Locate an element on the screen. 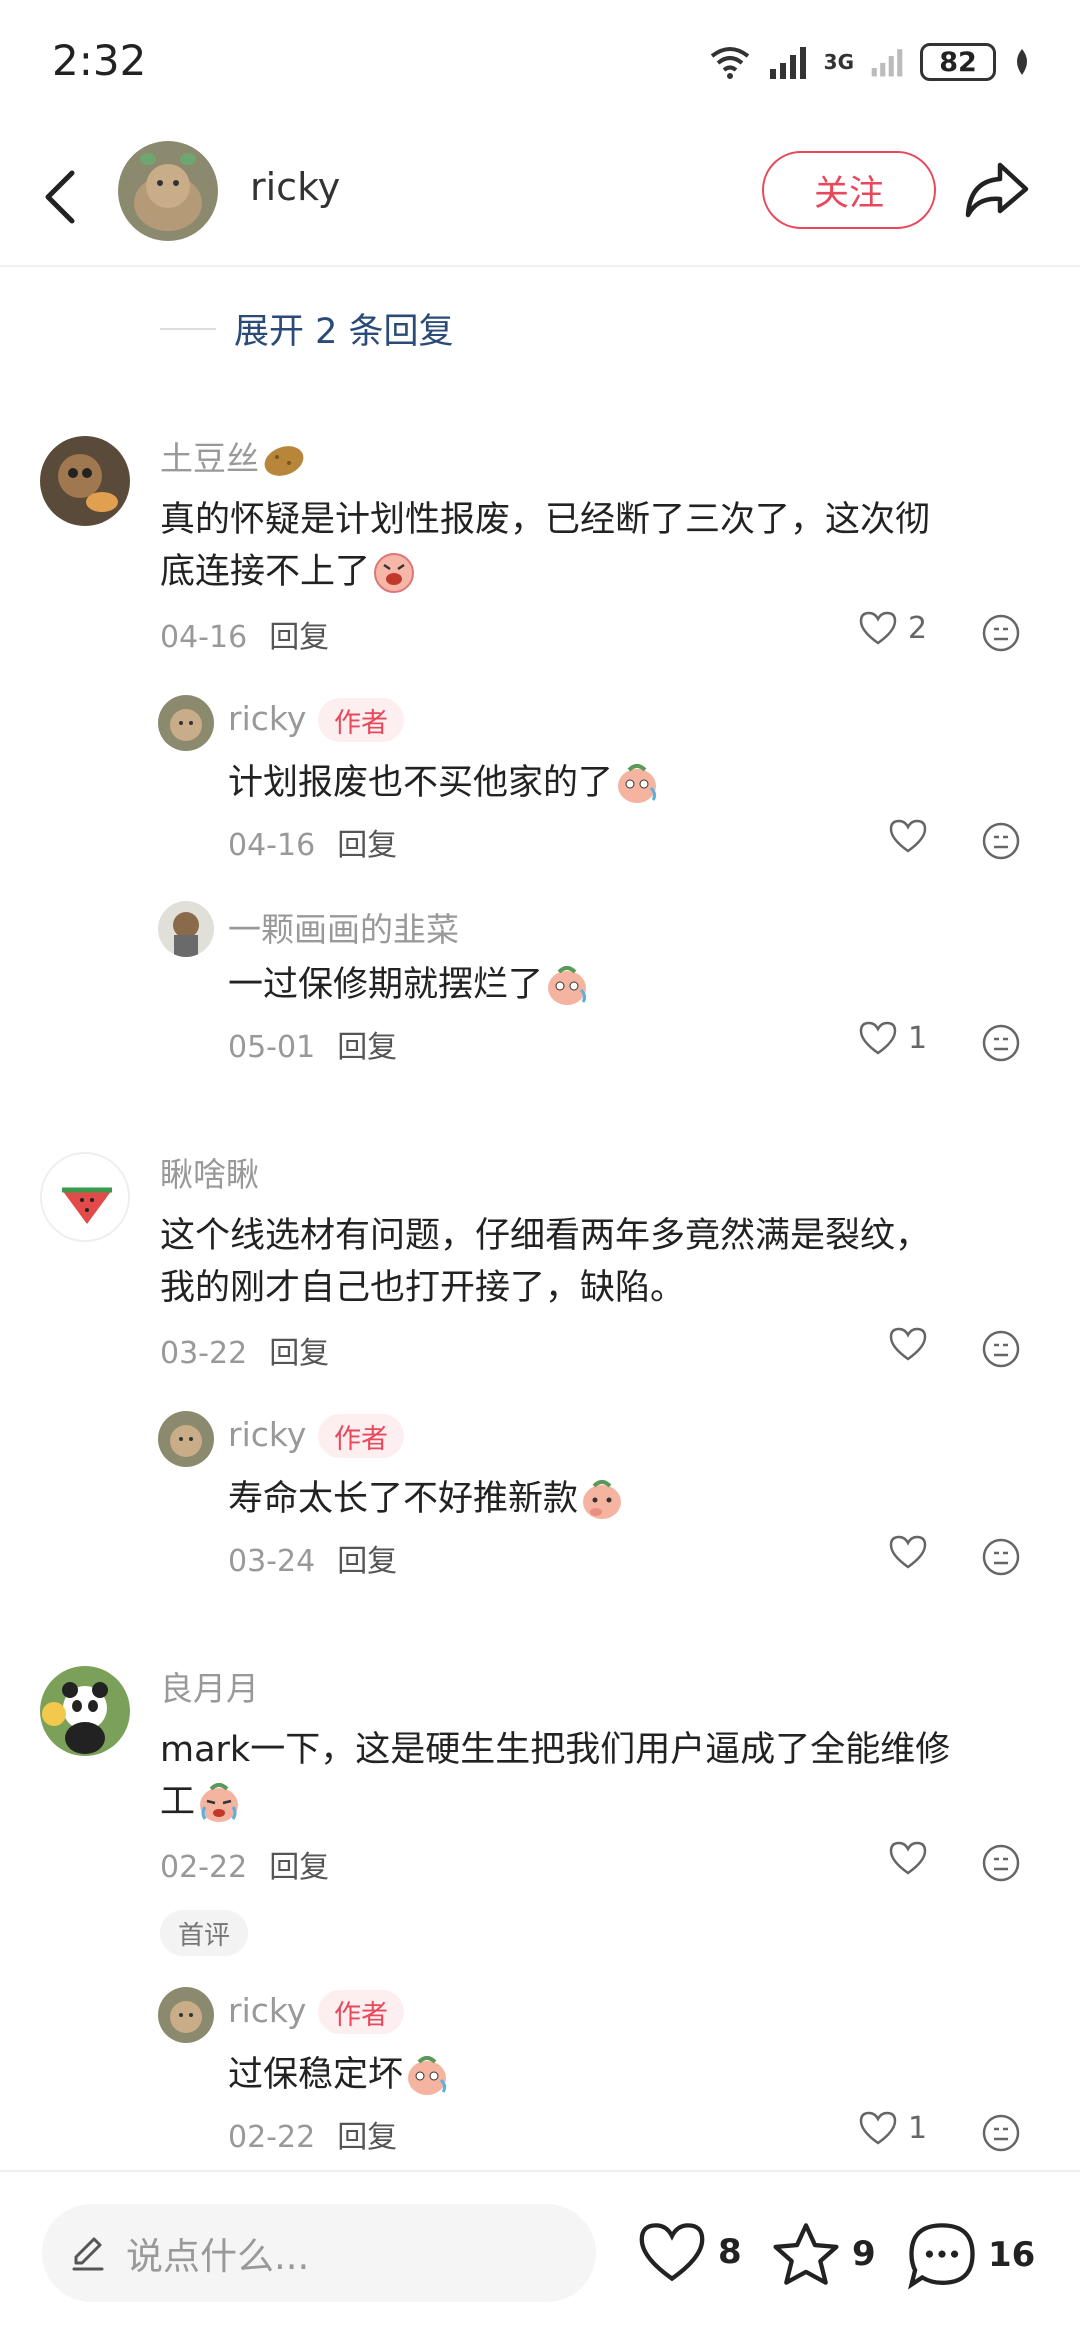 This screenshot has width=1080, height=2331. comment-meta: 04-16 回复 is located at coordinates (244, 634).